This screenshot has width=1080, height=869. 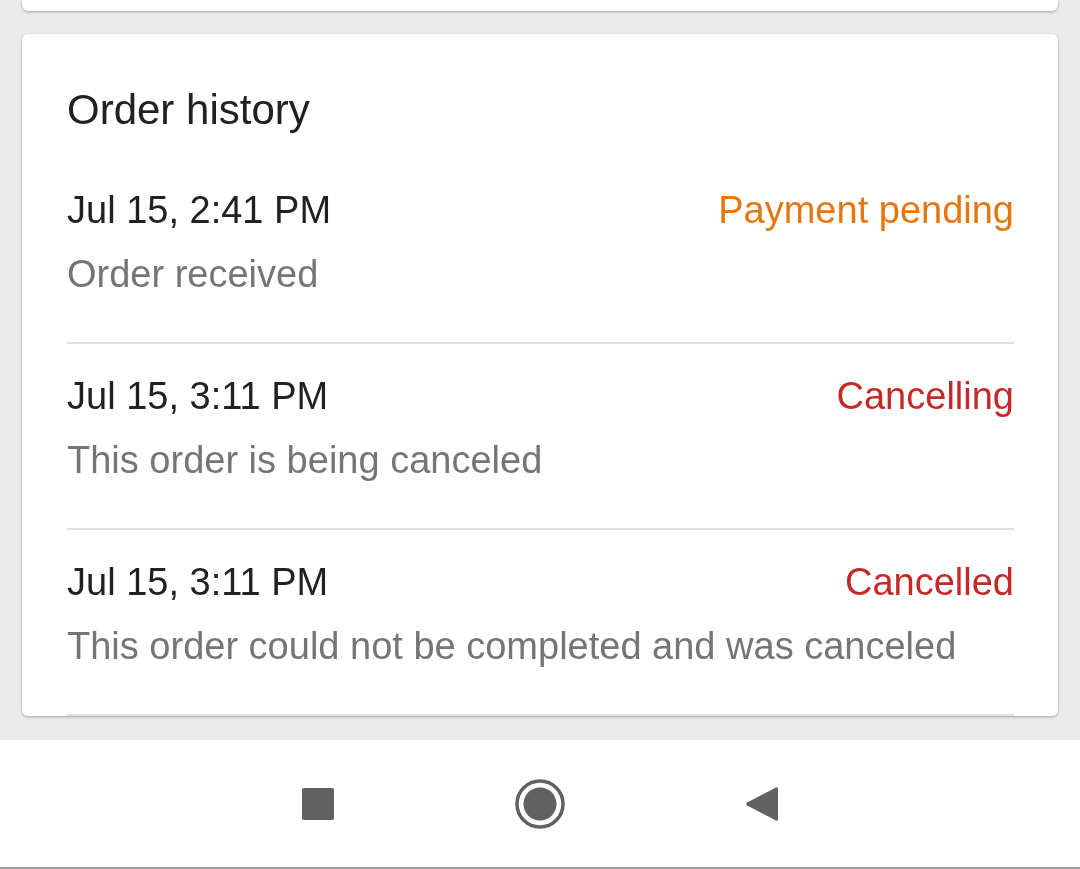 I want to click on order-status: Payment pending, so click(x=866, y=210).